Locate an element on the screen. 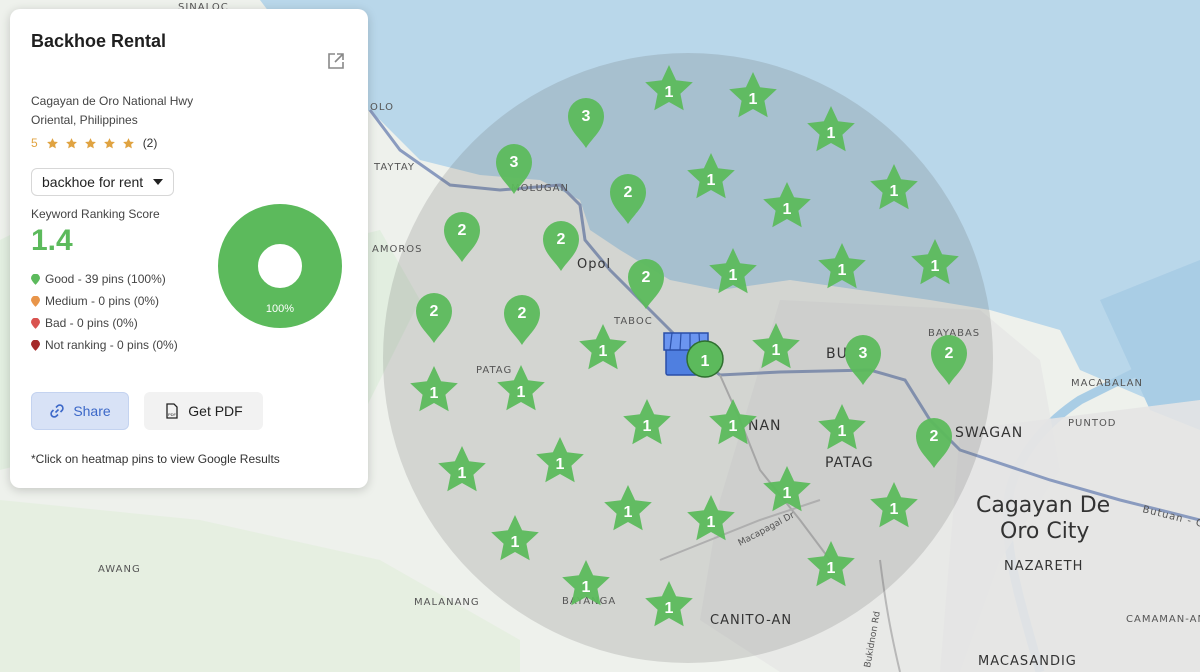  pin-medium-icon is located at coordinates (35, 301).